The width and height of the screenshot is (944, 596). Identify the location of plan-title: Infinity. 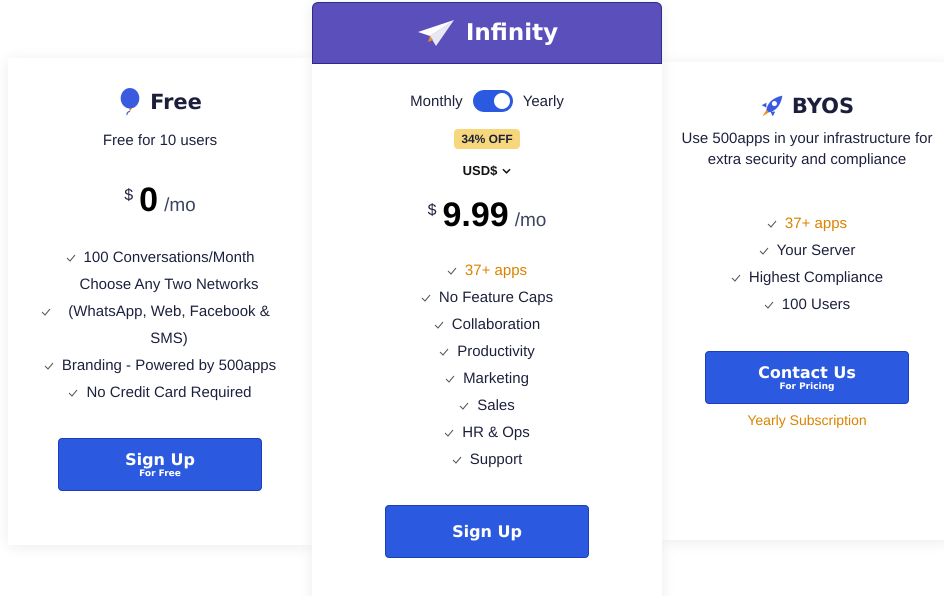
(512, 33).